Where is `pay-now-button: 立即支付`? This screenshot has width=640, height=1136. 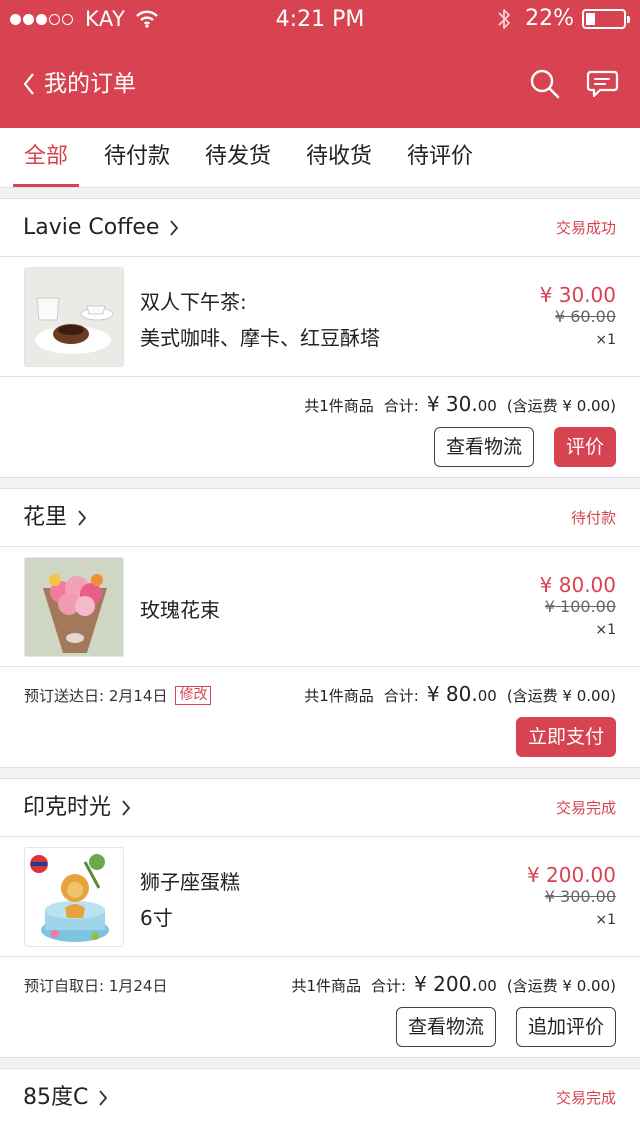 pay-now-button: 立即支付 is located at coordinates (566, 737).